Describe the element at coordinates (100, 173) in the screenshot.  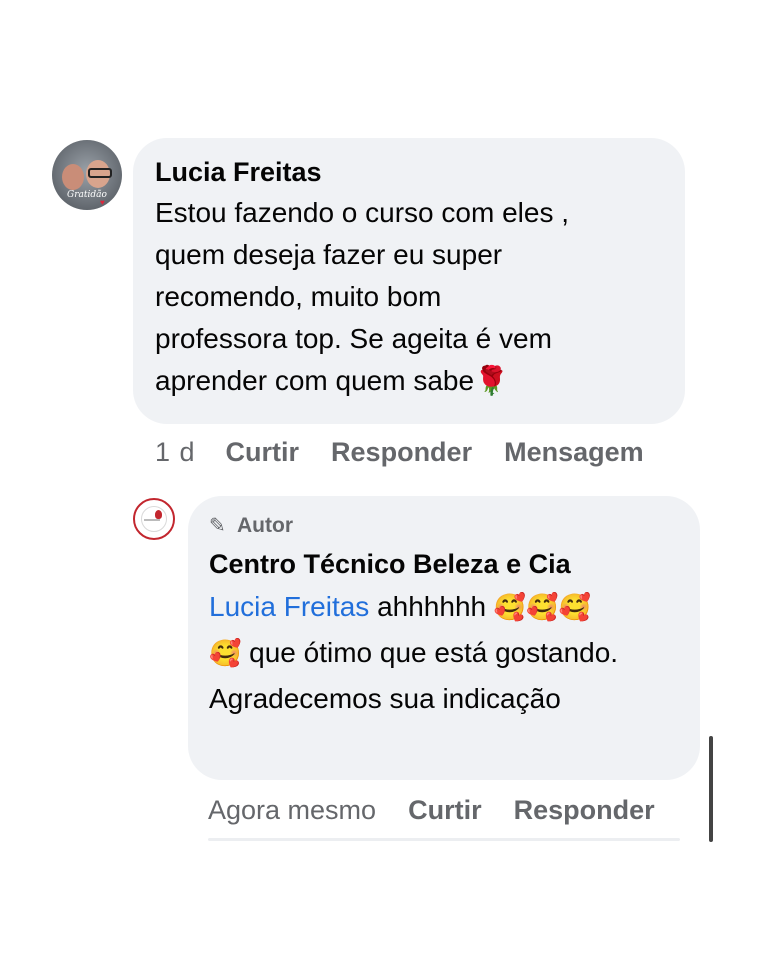
I see `glasses-icon` at that location.